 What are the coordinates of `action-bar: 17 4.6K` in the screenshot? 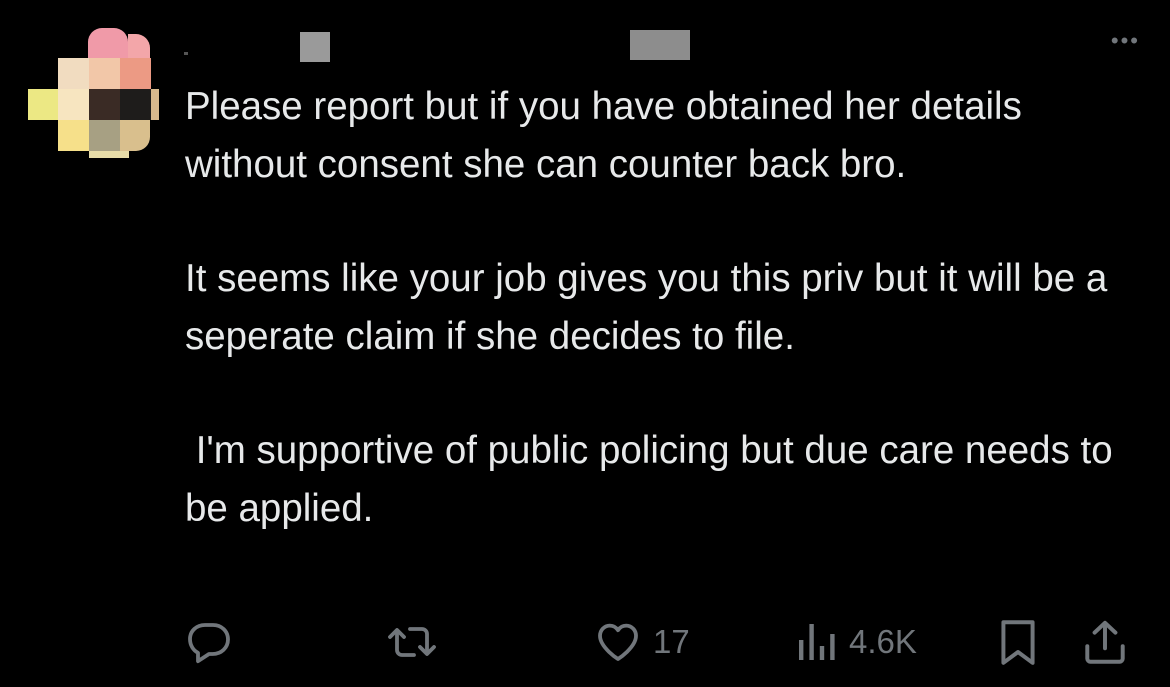 It's located at (662, 642).